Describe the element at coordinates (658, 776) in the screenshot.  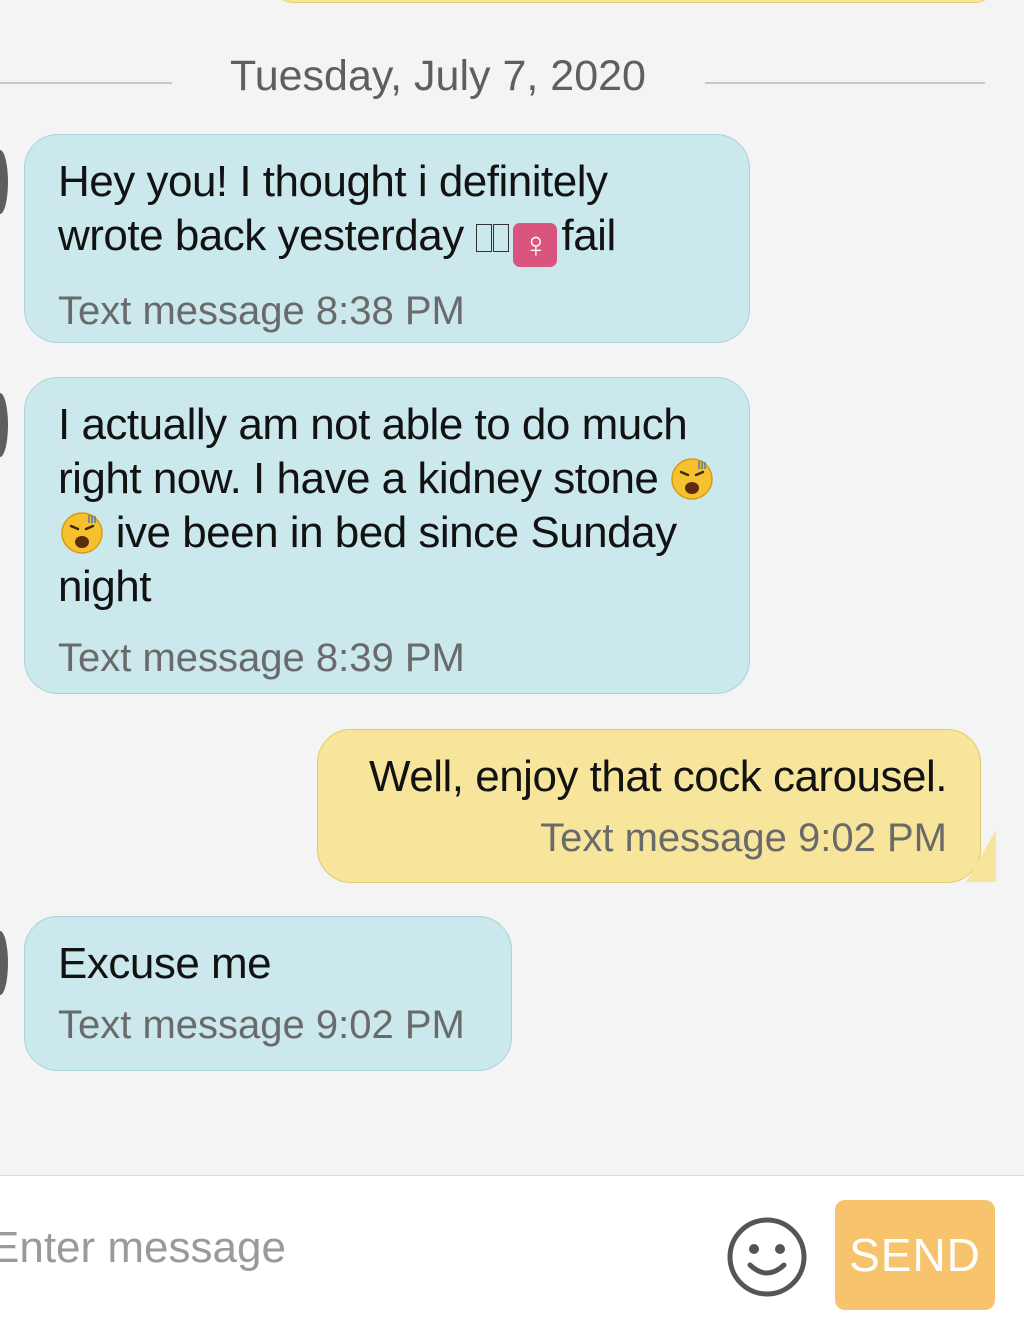
I see `message-text: Well, enjoy that cock carousel.` at that location.